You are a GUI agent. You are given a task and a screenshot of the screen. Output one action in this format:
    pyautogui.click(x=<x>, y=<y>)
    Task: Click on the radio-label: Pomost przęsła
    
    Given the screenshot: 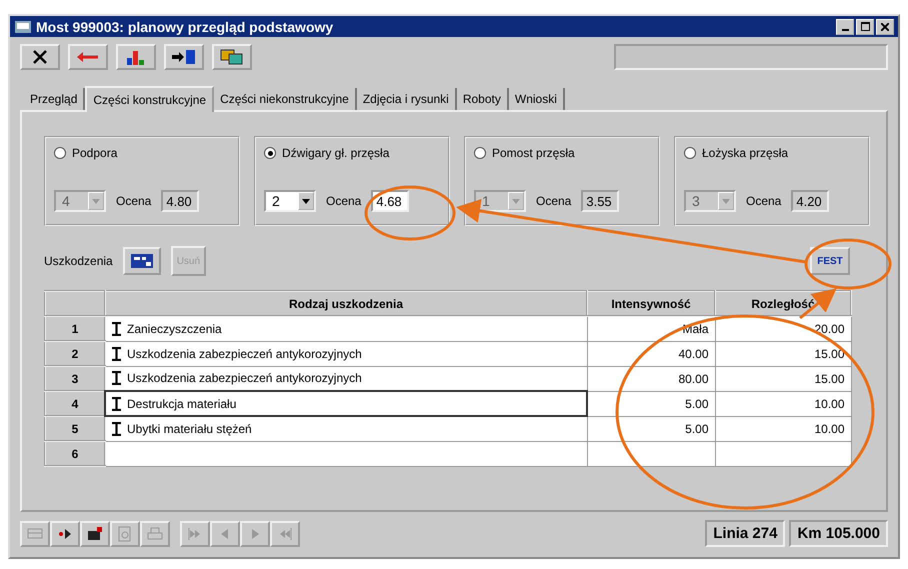 What is the action you would take?
    pyautogui.click(x=533, y=153)
    